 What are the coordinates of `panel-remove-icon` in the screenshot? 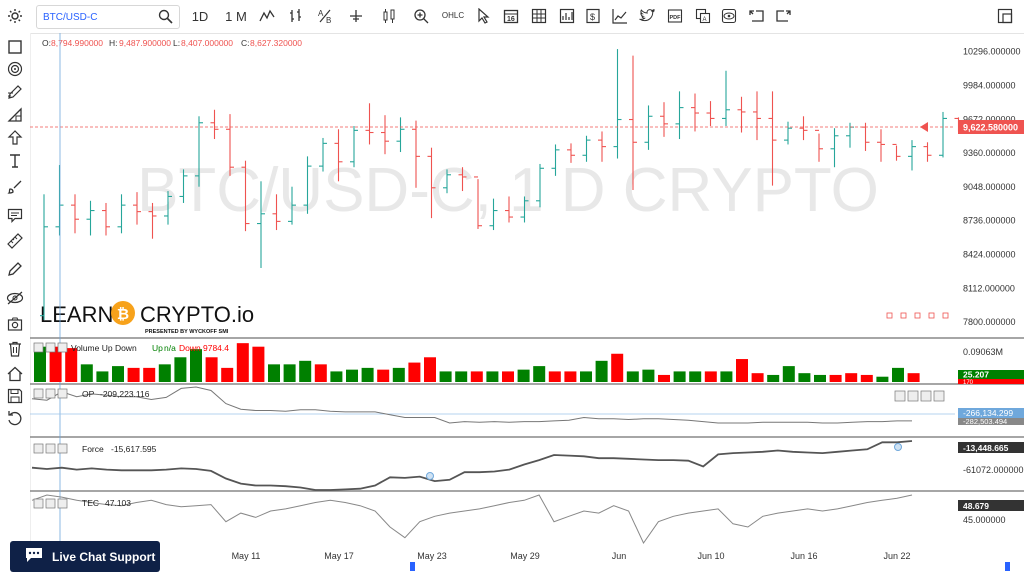 It's located at (939, 396).